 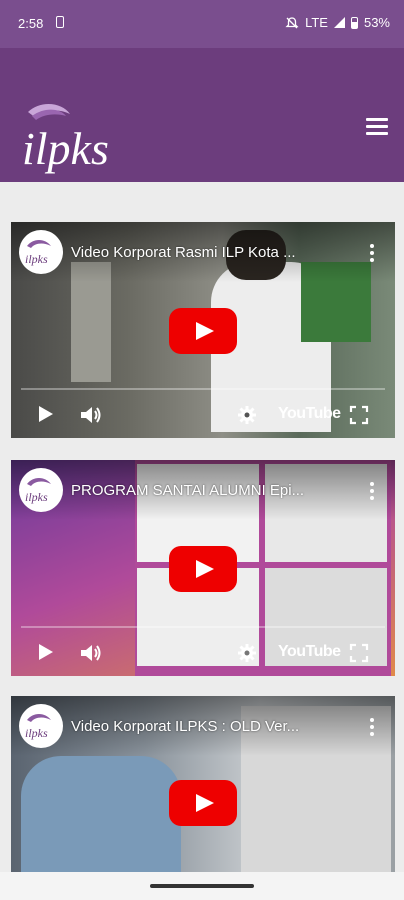 I want to click on network-type: LTE, so click(x=316, y=22).